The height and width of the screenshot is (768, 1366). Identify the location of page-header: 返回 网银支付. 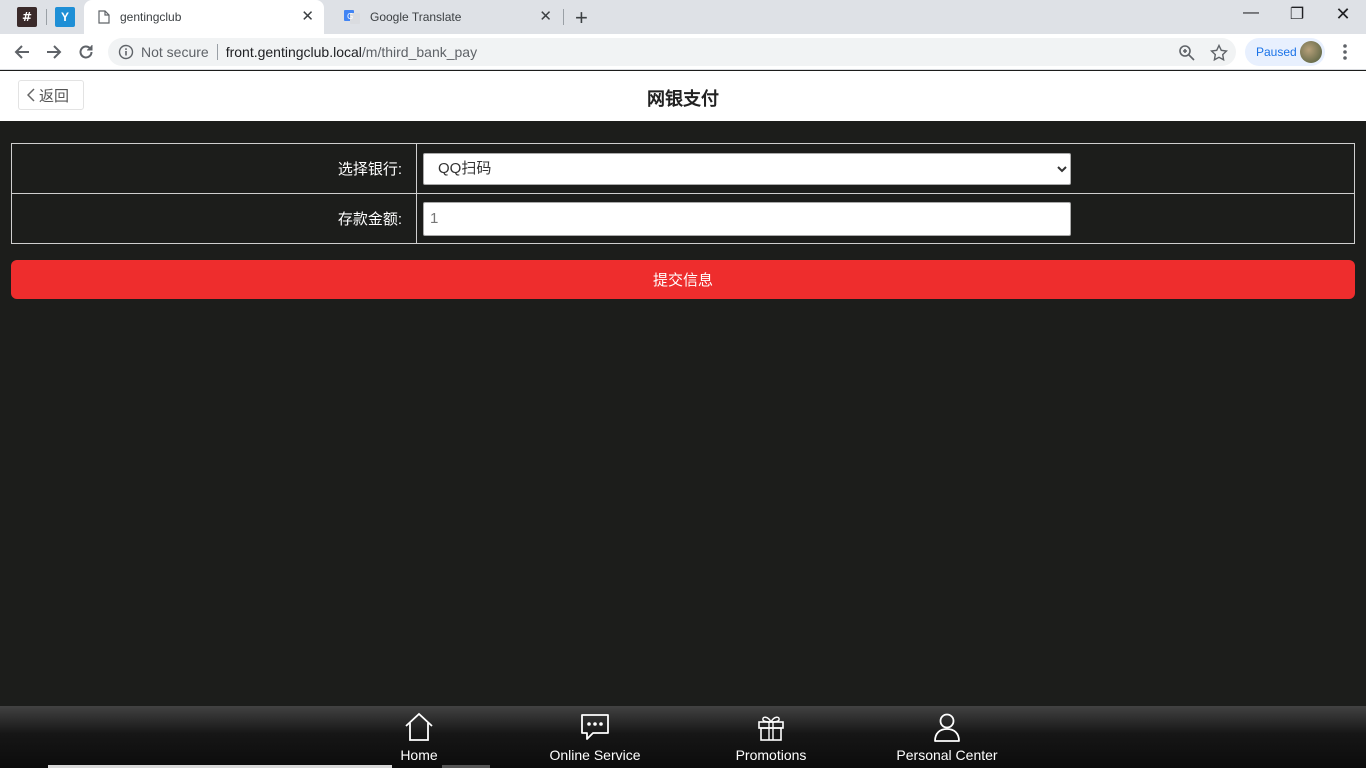
(683, 96).